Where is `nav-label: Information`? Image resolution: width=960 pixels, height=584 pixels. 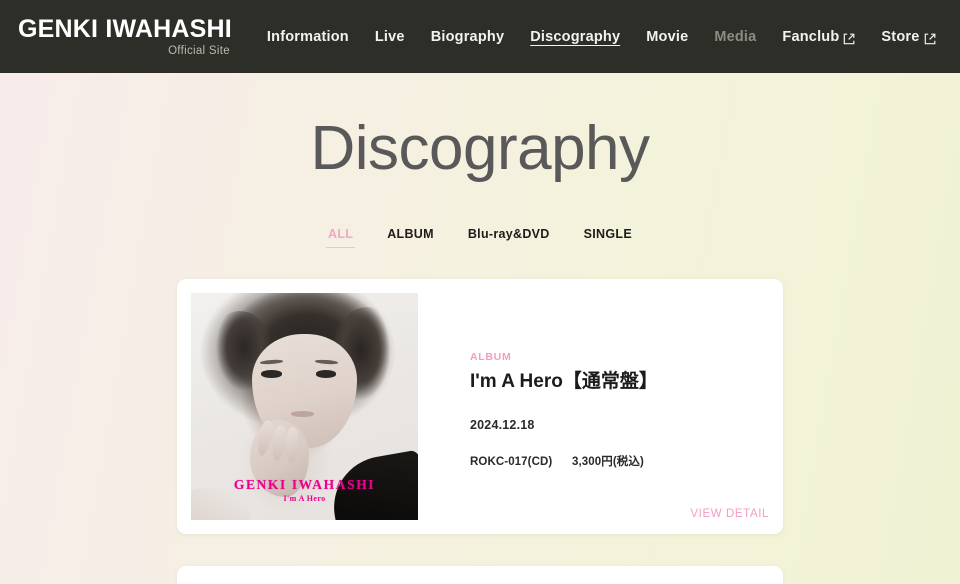
nav-label: Information is located at coordinates (307, 37).